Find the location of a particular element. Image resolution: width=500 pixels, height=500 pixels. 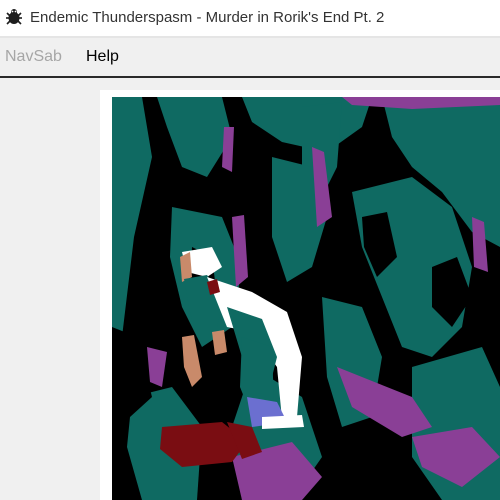

menu-bar: NavSab Help is located at coordinates (250, 57).